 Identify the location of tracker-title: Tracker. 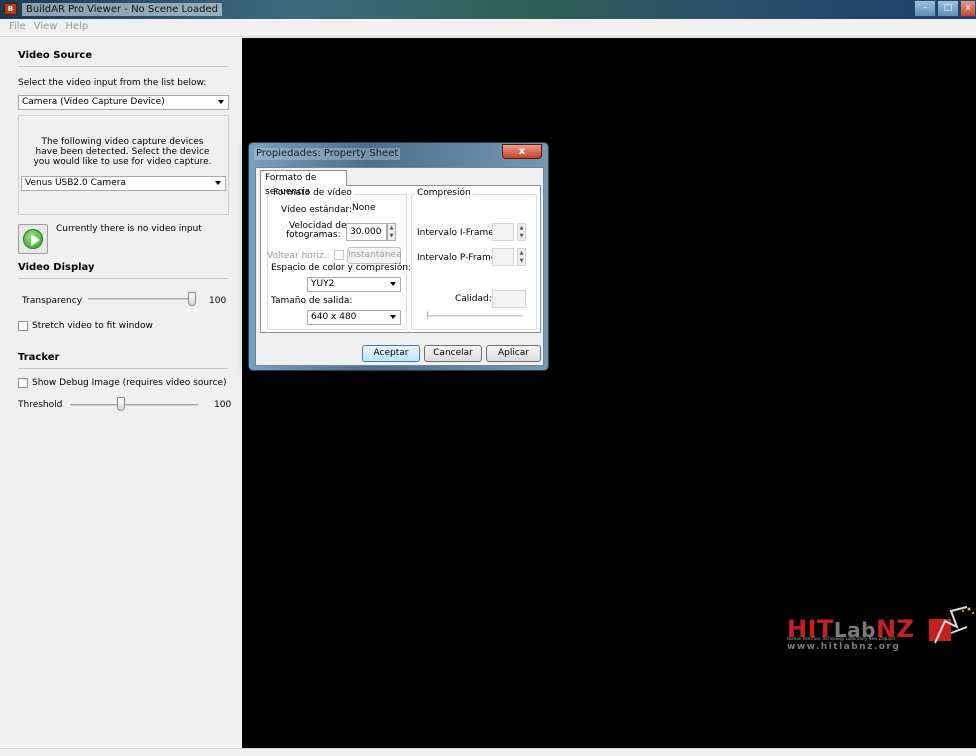
(39, 357).